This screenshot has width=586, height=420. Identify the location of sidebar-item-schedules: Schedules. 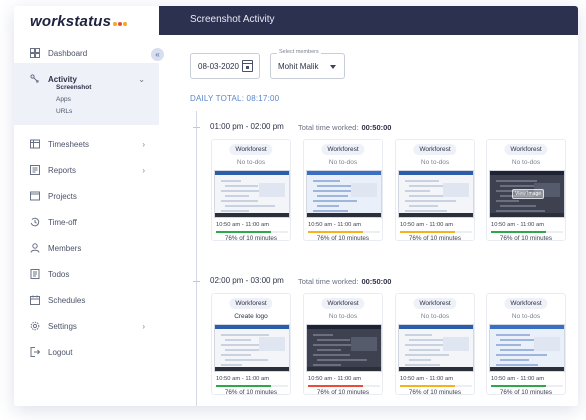
(86, 300).